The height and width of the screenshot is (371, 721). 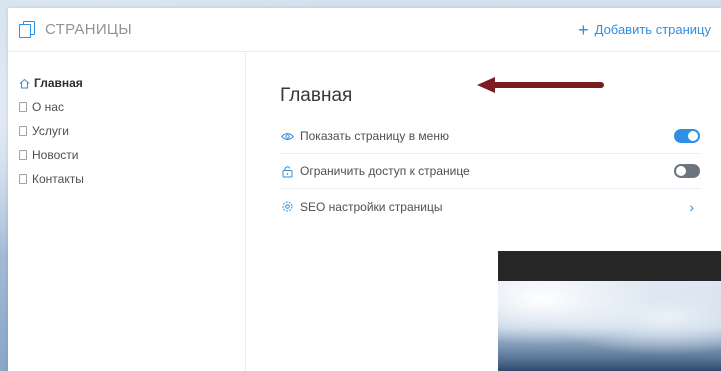 I want to click on sidebar-item-news: Новости, so click(x=132, y=155).